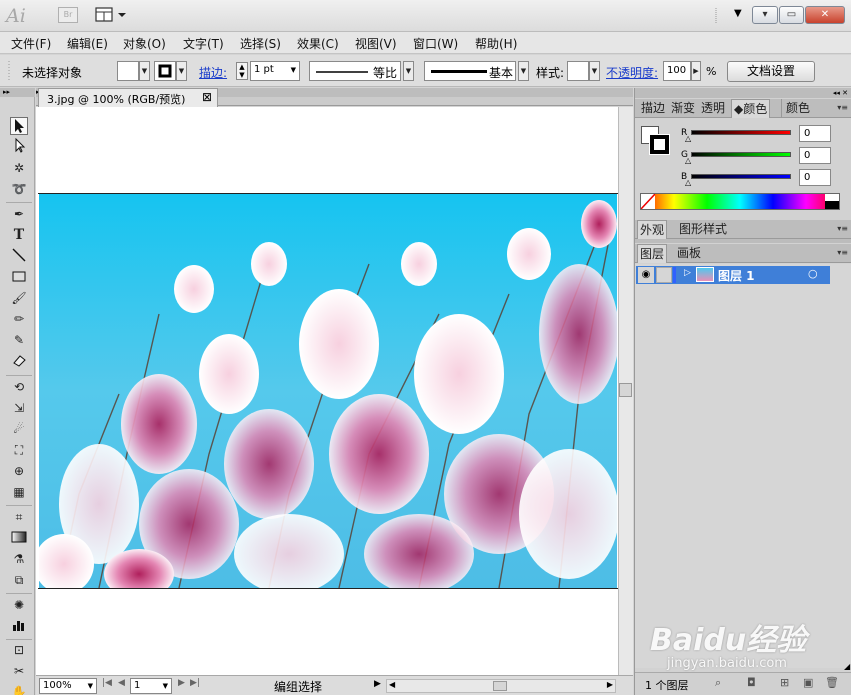  I want to click on close-document-icon: ⊠, so click(207, 97).